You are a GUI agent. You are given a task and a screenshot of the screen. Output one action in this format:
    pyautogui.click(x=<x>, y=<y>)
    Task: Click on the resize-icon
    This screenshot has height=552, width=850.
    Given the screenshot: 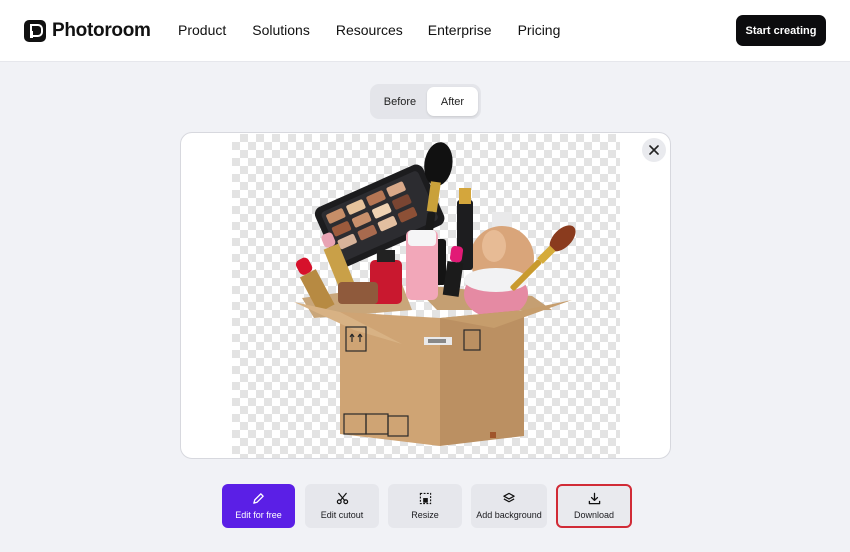 What is the action you would take?
    pyautogui.click(x=425, y=498)
    